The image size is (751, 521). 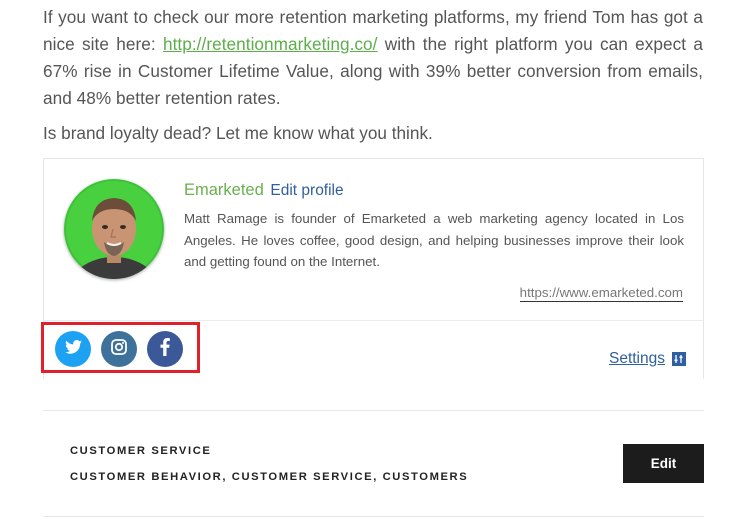 What do you see at coordinates (636, 358) in the screenshot?
I see `settings-label: Settings` at bounding box center [636, 358].